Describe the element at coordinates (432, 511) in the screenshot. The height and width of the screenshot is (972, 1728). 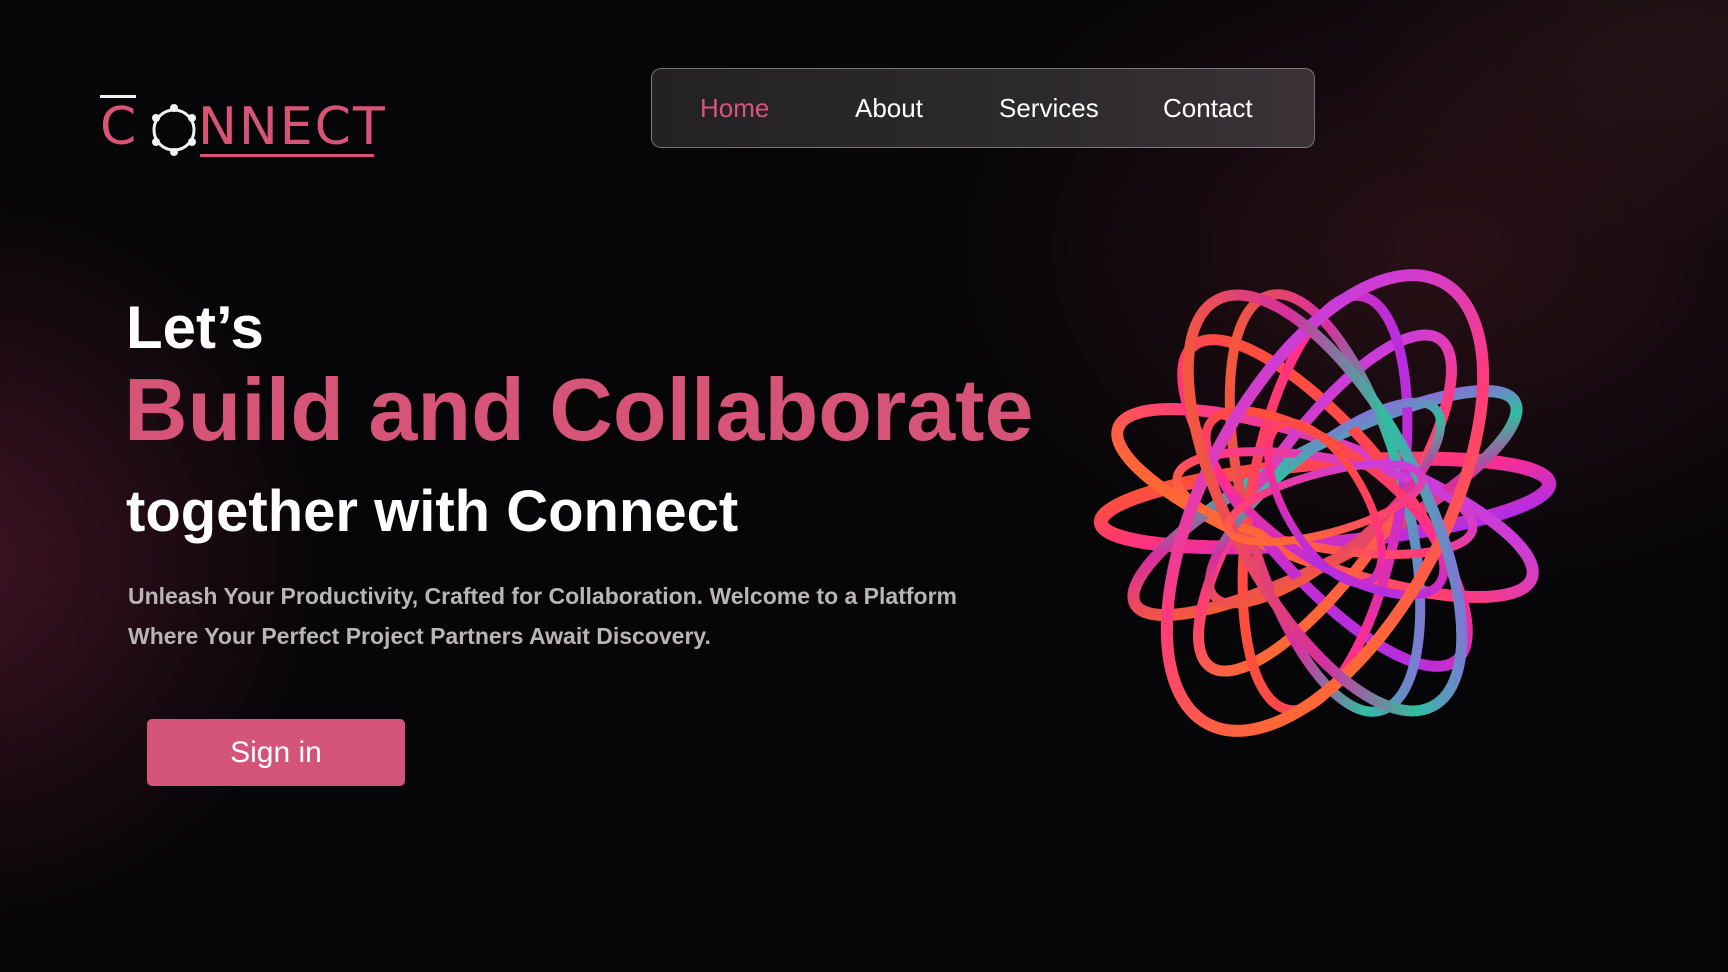
I see `hero-subheadline: together with Connect` at that location.